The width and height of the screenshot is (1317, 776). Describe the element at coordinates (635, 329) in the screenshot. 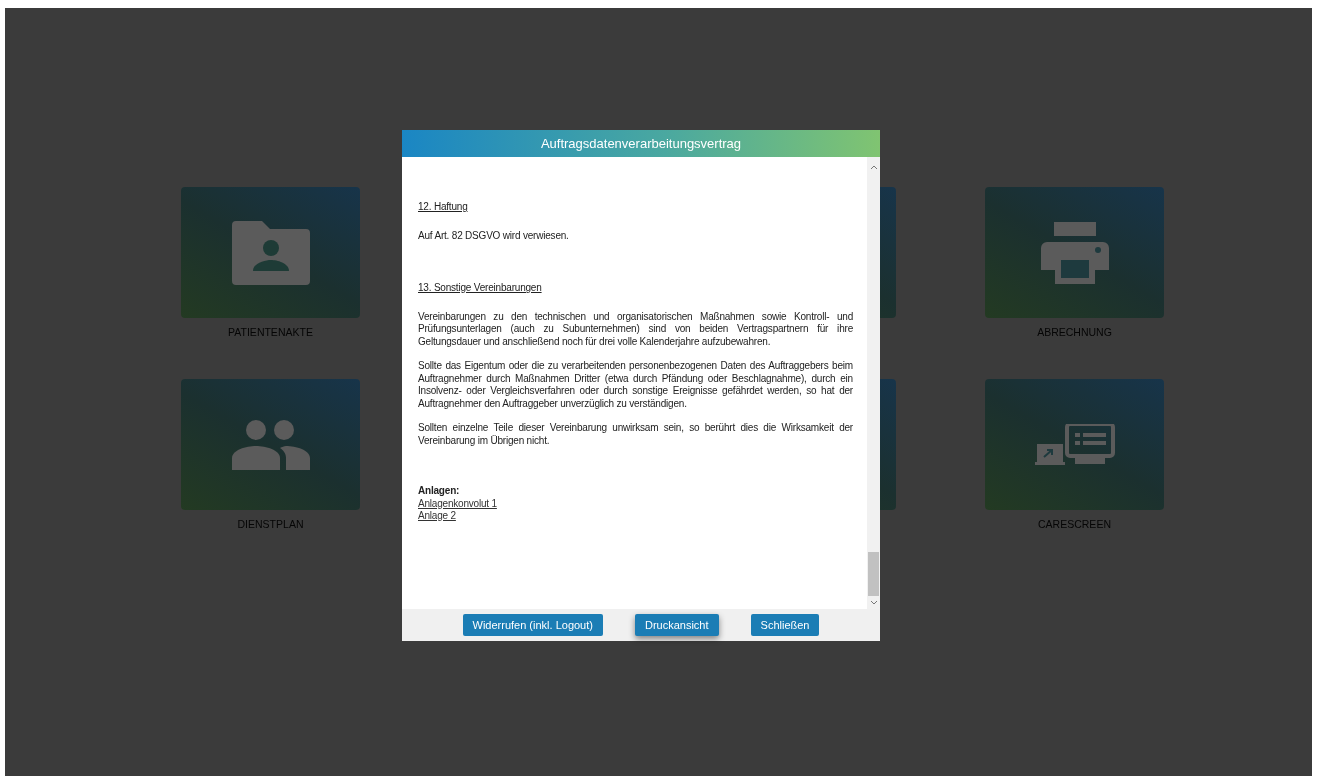

I see `paragraph: Vereinbarungen zu den technischen und organisatorischen Maßnahmen sowie Kontroll- und Prüfungsunterlagen (auch zu Subunternehmen) sind von beiden Vertragspartnern für ihre Geltungsdauer und anschließend noch für drei volle Kalenderjahre aufzubewahren.` at that location.